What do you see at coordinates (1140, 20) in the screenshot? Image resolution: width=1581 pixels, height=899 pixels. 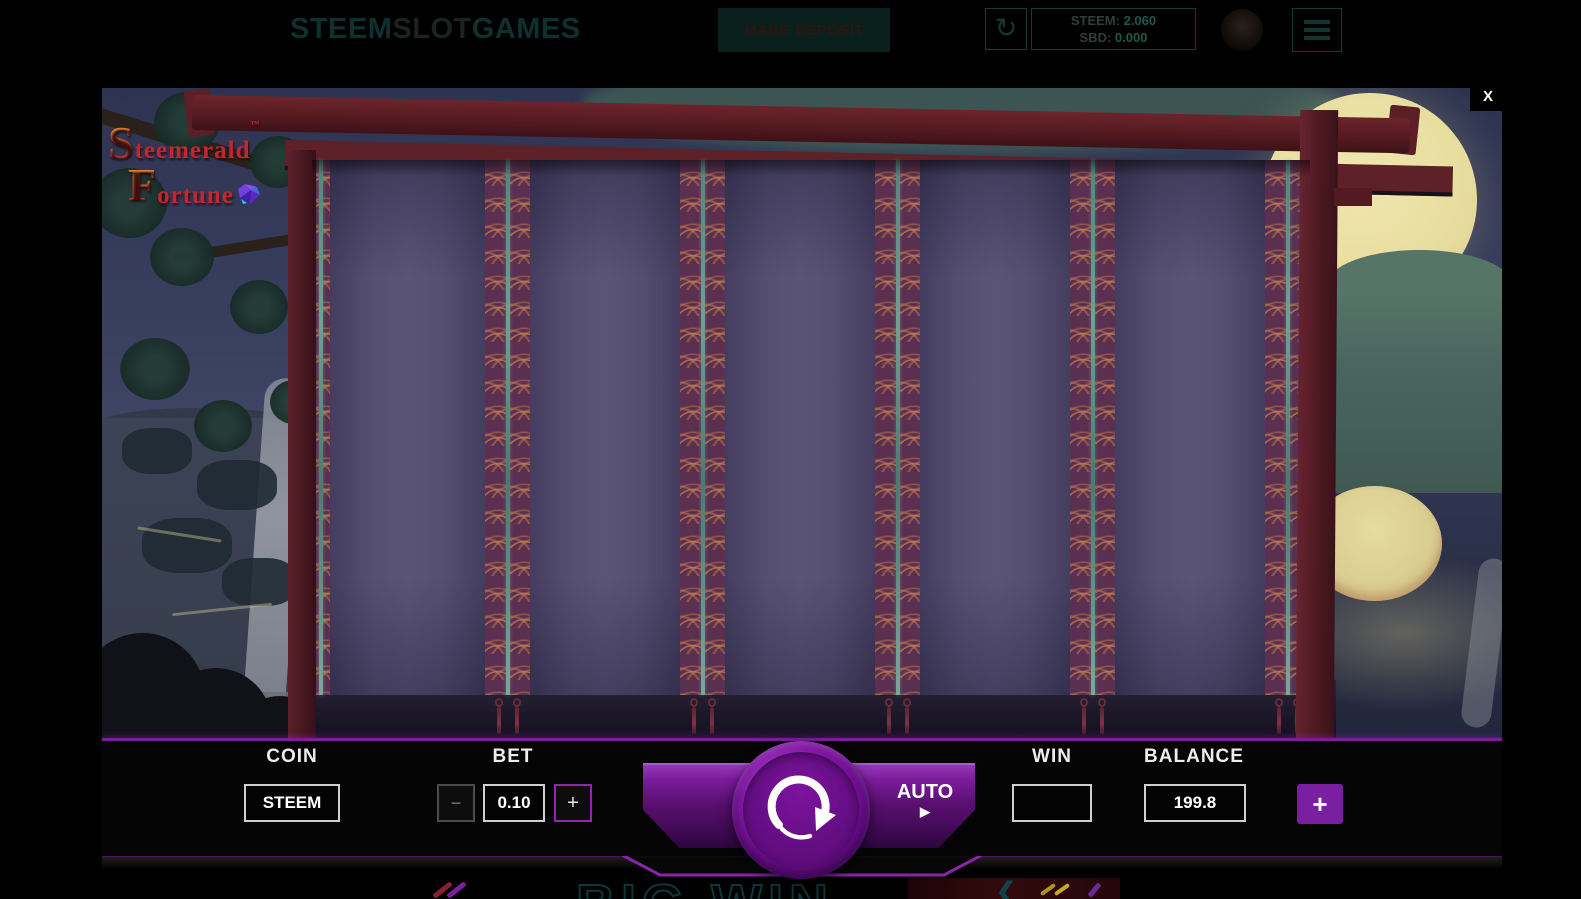 I see `steem-balance-value: 2.060` at bounding box center [1140, 20].